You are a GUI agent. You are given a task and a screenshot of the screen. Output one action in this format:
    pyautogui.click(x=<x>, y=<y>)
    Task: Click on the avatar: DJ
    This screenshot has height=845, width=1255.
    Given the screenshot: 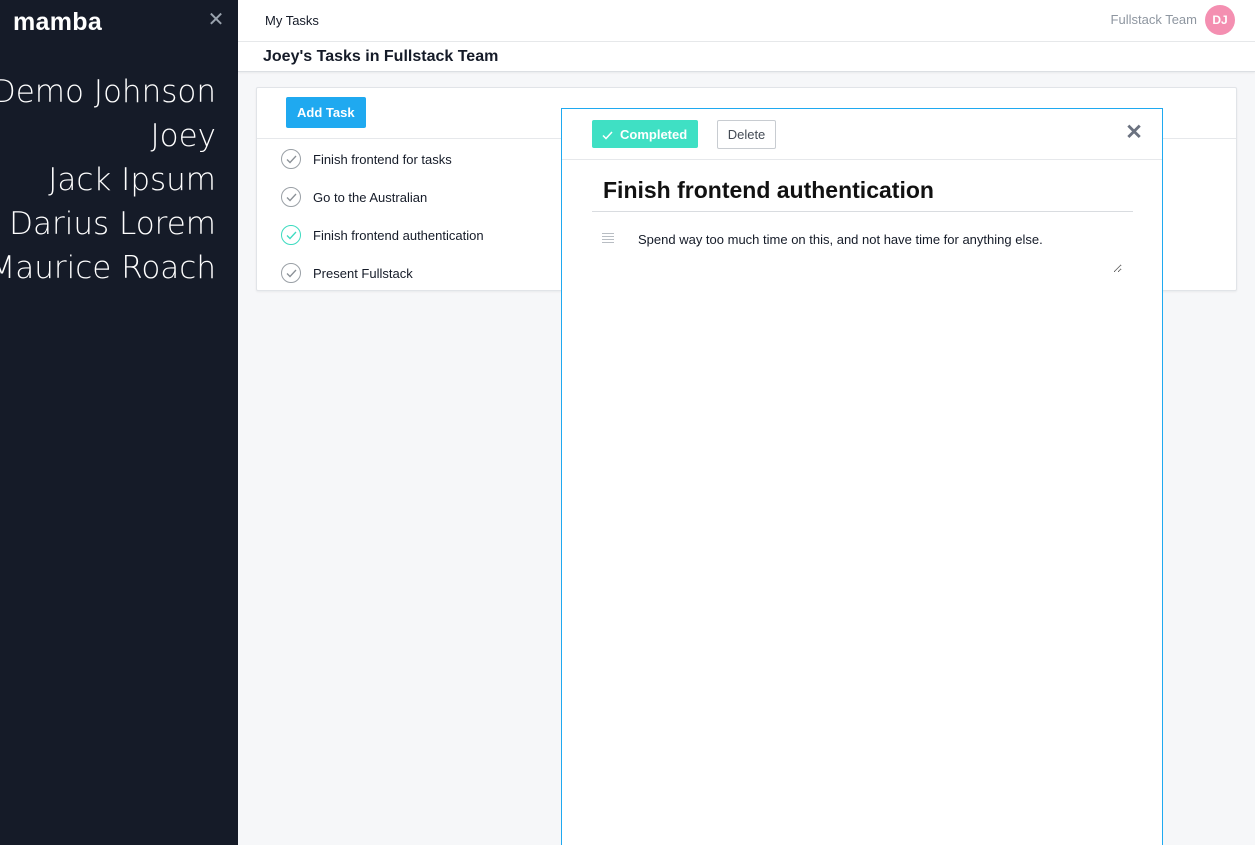 What is the action you would take?
    pyautogui.click(x=1220, y=20)
    